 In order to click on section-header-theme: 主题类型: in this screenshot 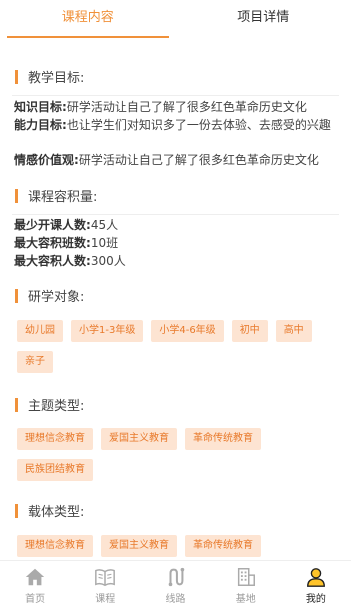, I will do `click(49, 404)`.